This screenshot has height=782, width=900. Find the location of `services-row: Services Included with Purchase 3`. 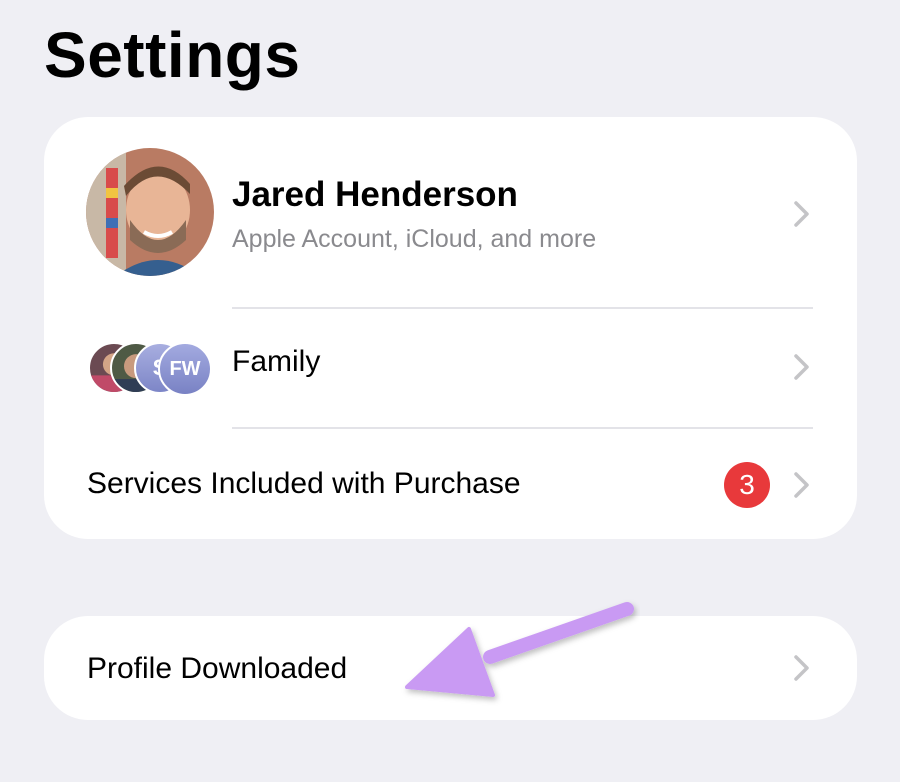

services-row: Services Included with Purchase 3 is located at coordinates (450, 484).